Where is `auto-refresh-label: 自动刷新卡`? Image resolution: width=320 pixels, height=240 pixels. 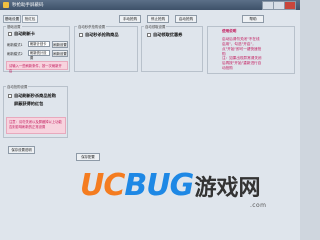 auto-refresh-label: 自动刷新卡 is located at coordinates (24, 33).